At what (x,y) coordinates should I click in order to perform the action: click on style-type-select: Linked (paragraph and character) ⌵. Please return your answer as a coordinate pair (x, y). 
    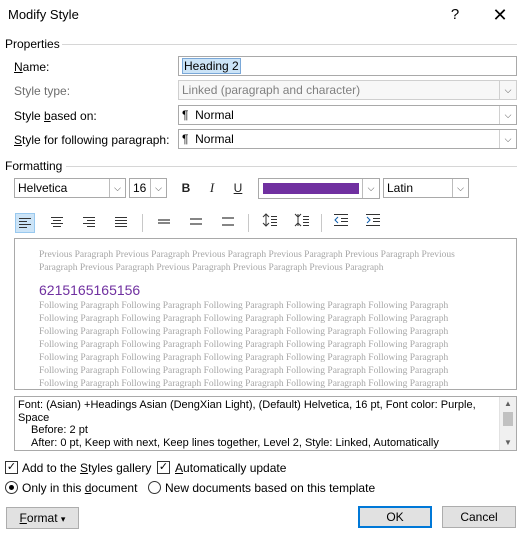
    Looking at the image, I should click on (347, 90).